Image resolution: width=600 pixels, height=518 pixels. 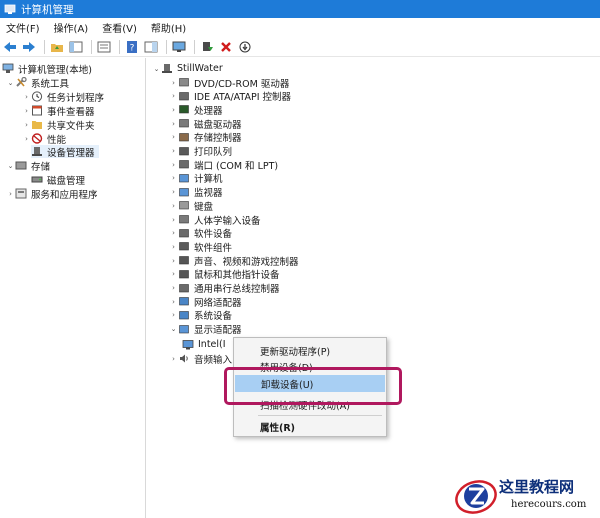 What do you see at coordinates (10, 47) in the screenshot?
I see `back-arrow-icon` at bounding box center [10, 47].